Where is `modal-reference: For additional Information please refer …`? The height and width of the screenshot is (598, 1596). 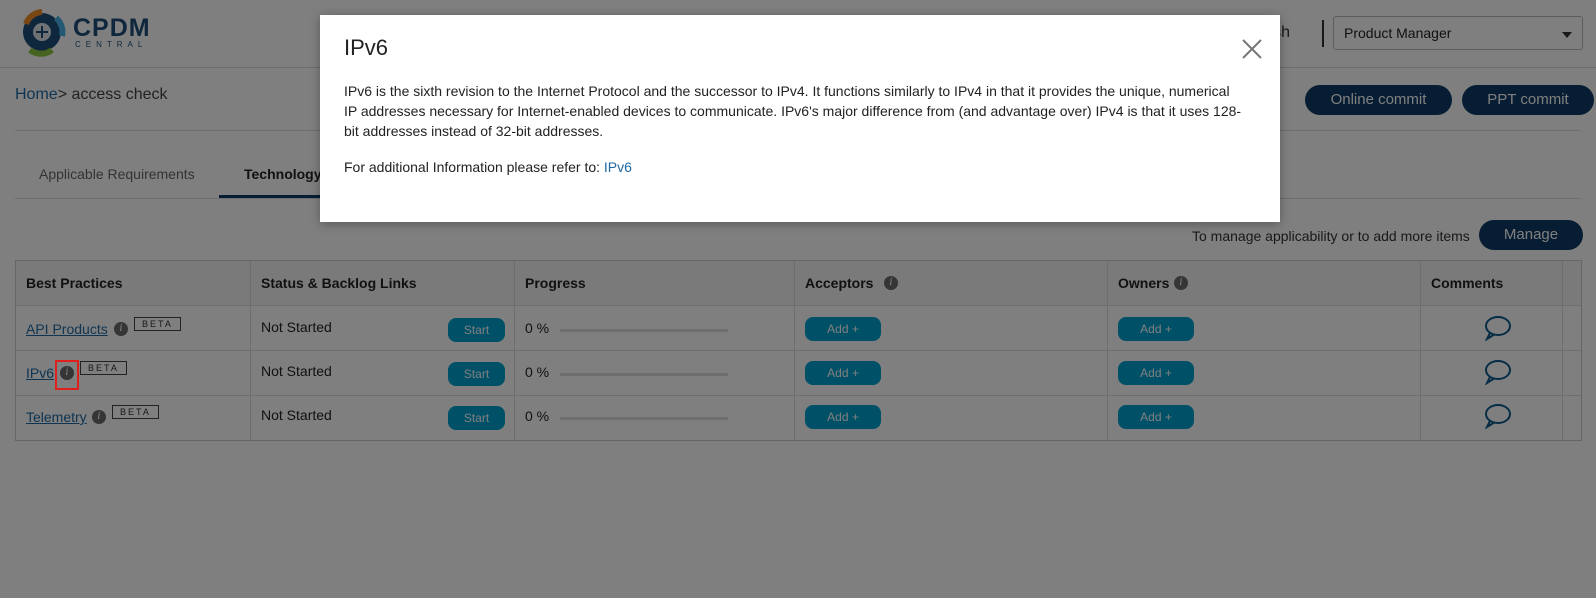
modal-reference: For additional Information please refer … is located at coordinates (488, 167).